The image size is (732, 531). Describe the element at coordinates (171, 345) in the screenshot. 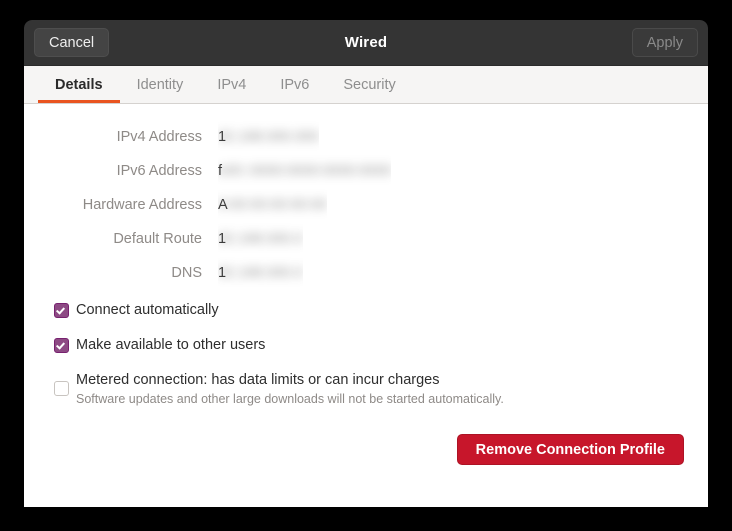

I see `option-label: Make available to other users` at that location.